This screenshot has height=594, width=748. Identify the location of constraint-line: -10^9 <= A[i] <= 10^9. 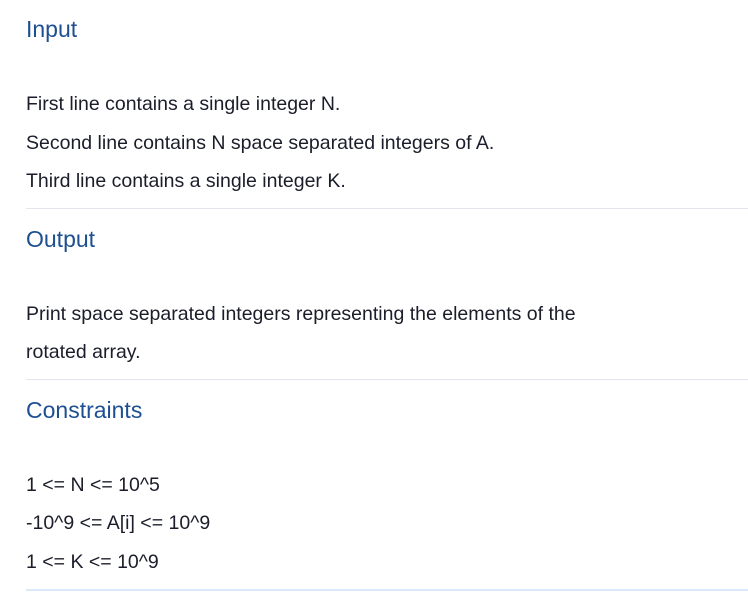
(118, 523).